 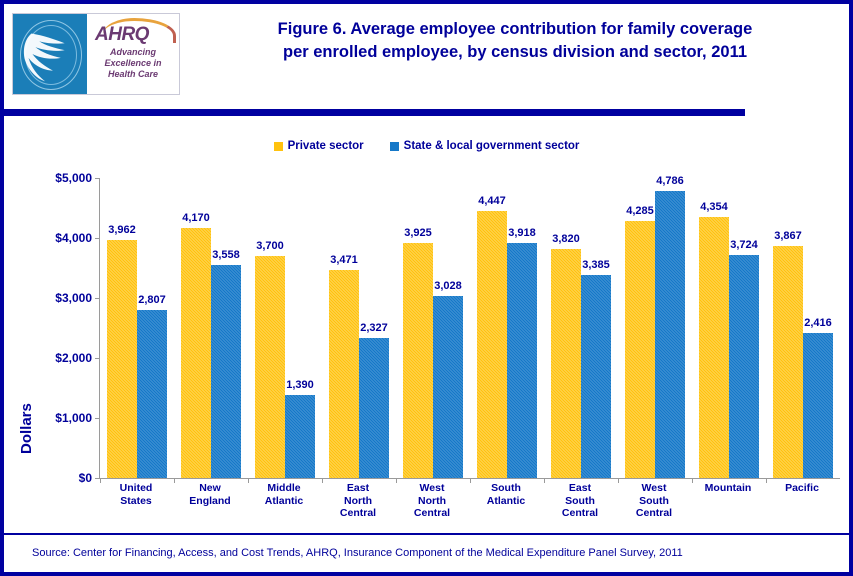 I want to click on bar-group: 3,700 1,390, so click(x=285, y=330).